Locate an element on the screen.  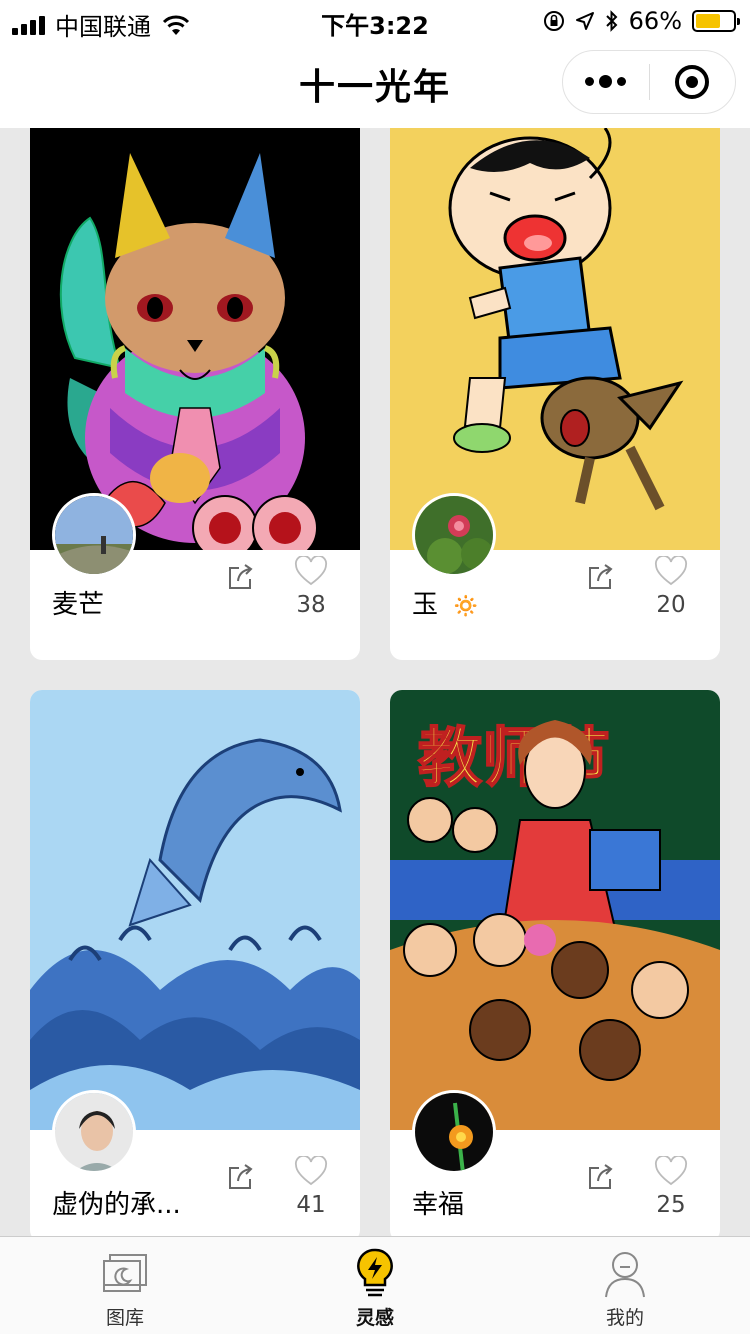
gallery-icon is located at coordinates (125, 1273).